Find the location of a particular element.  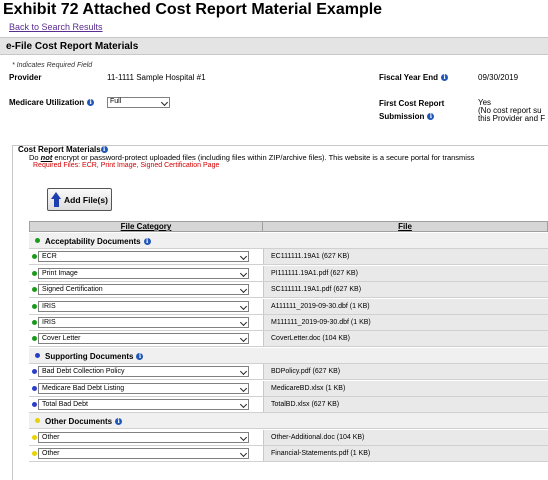

column-header-file-category: File Category is located at coordinates (146, 226).